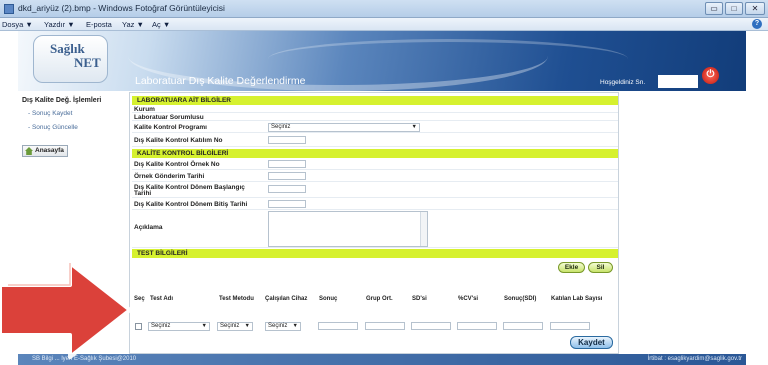 This screenshot has height=365, width=768. Describe the element at coordinates (419, 299) in the screenshot. I see `col-header-sd: SD'si` at that location.